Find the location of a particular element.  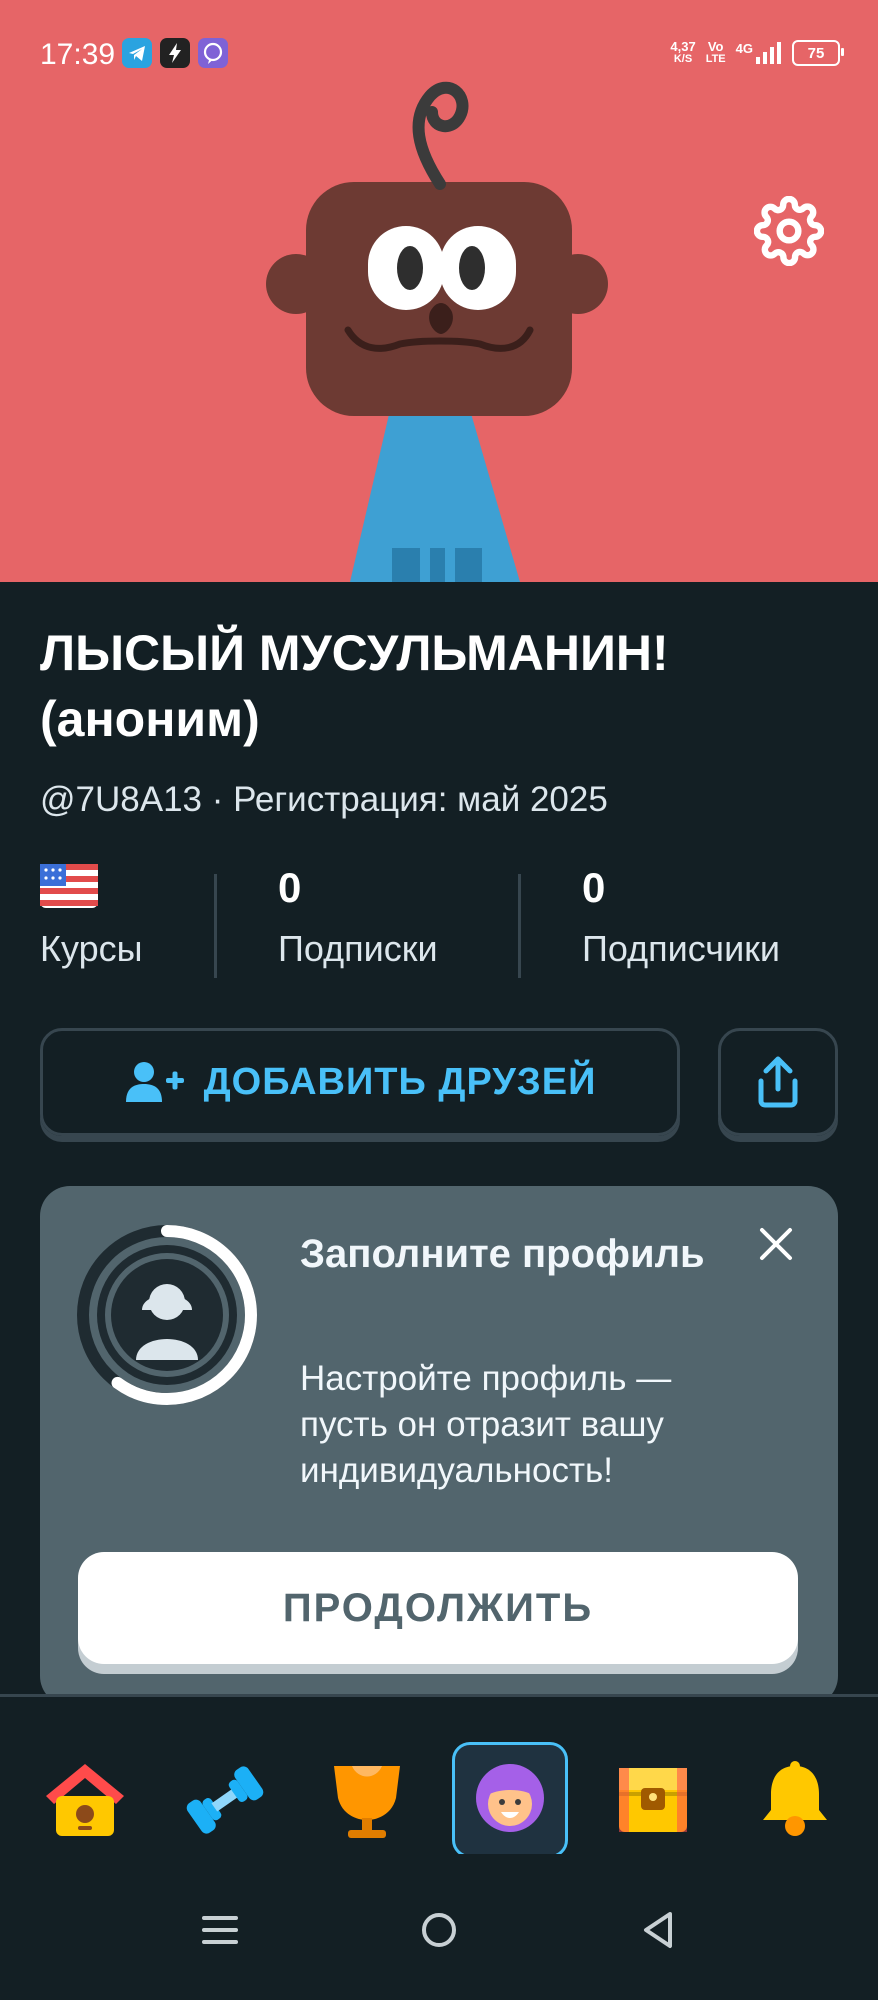

continue-label: ПРОДОЛЖИТЬ is located at coordinates (438, 1607).